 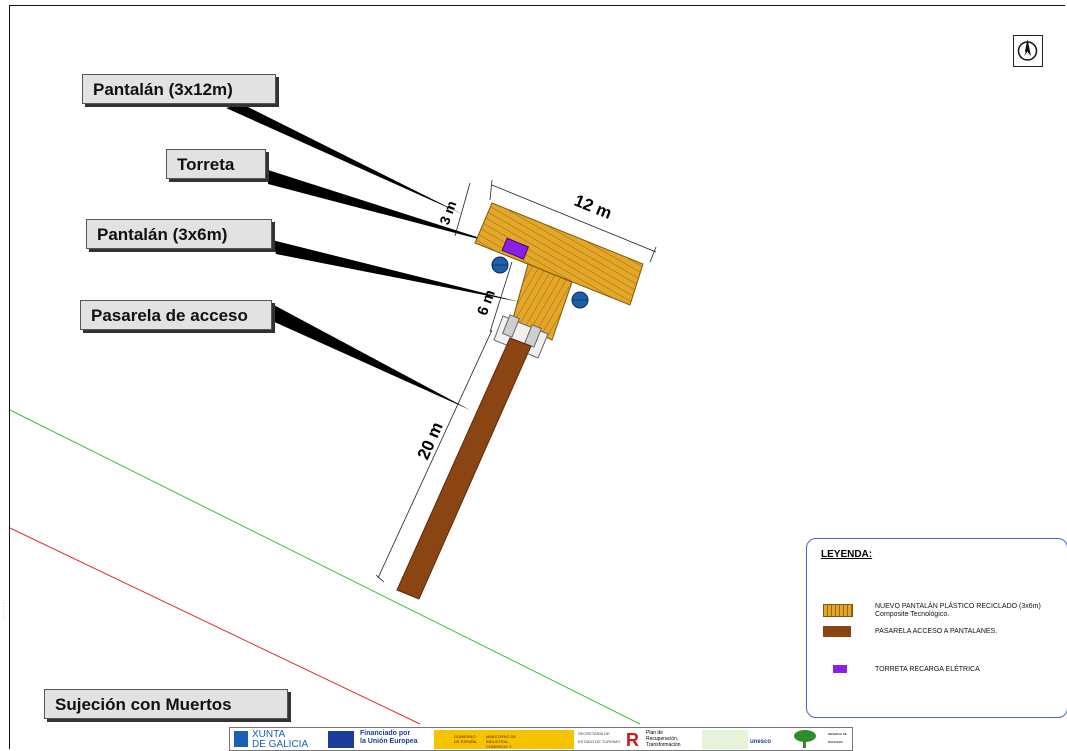 I want to click on unesco-text: unesco, so click(x=761, y=742).